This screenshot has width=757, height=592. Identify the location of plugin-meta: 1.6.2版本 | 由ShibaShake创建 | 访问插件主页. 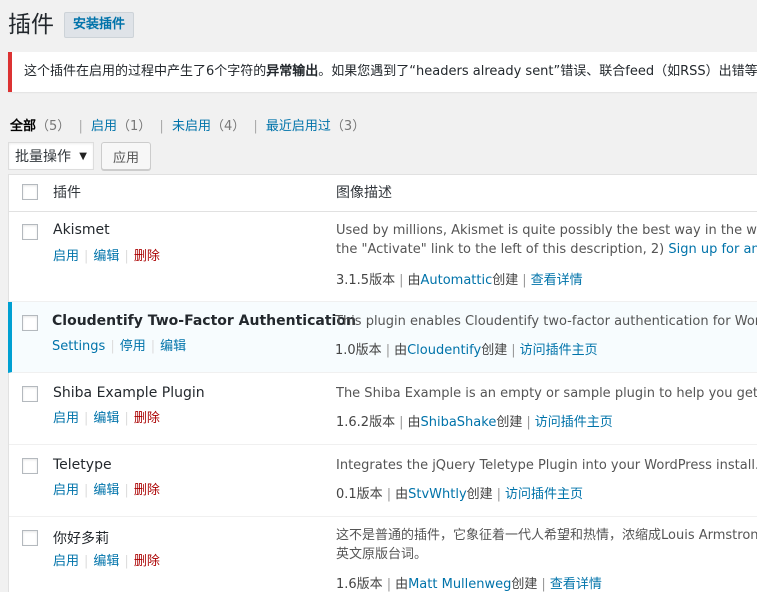
(474, 422).